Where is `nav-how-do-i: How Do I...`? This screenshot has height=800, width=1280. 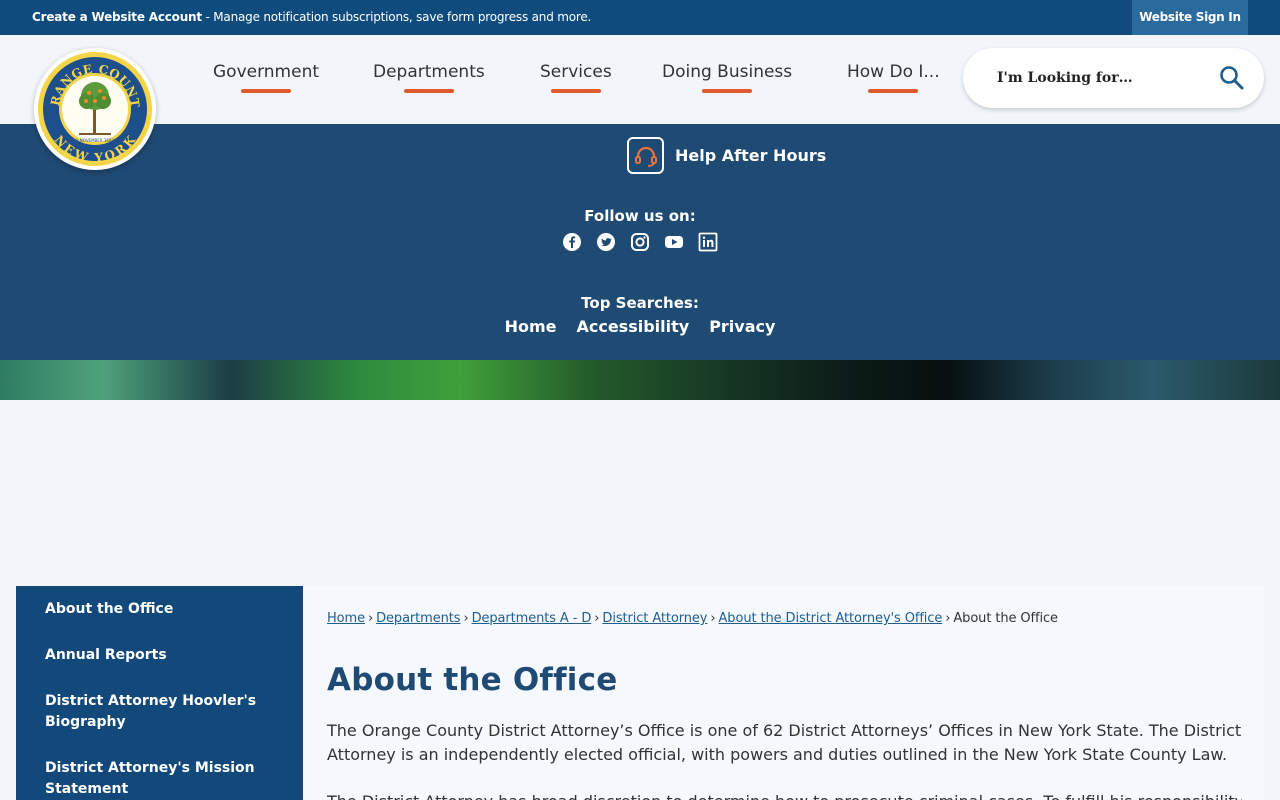 nav-how-do-i: How Do I... is located at coordinates (893, 77).